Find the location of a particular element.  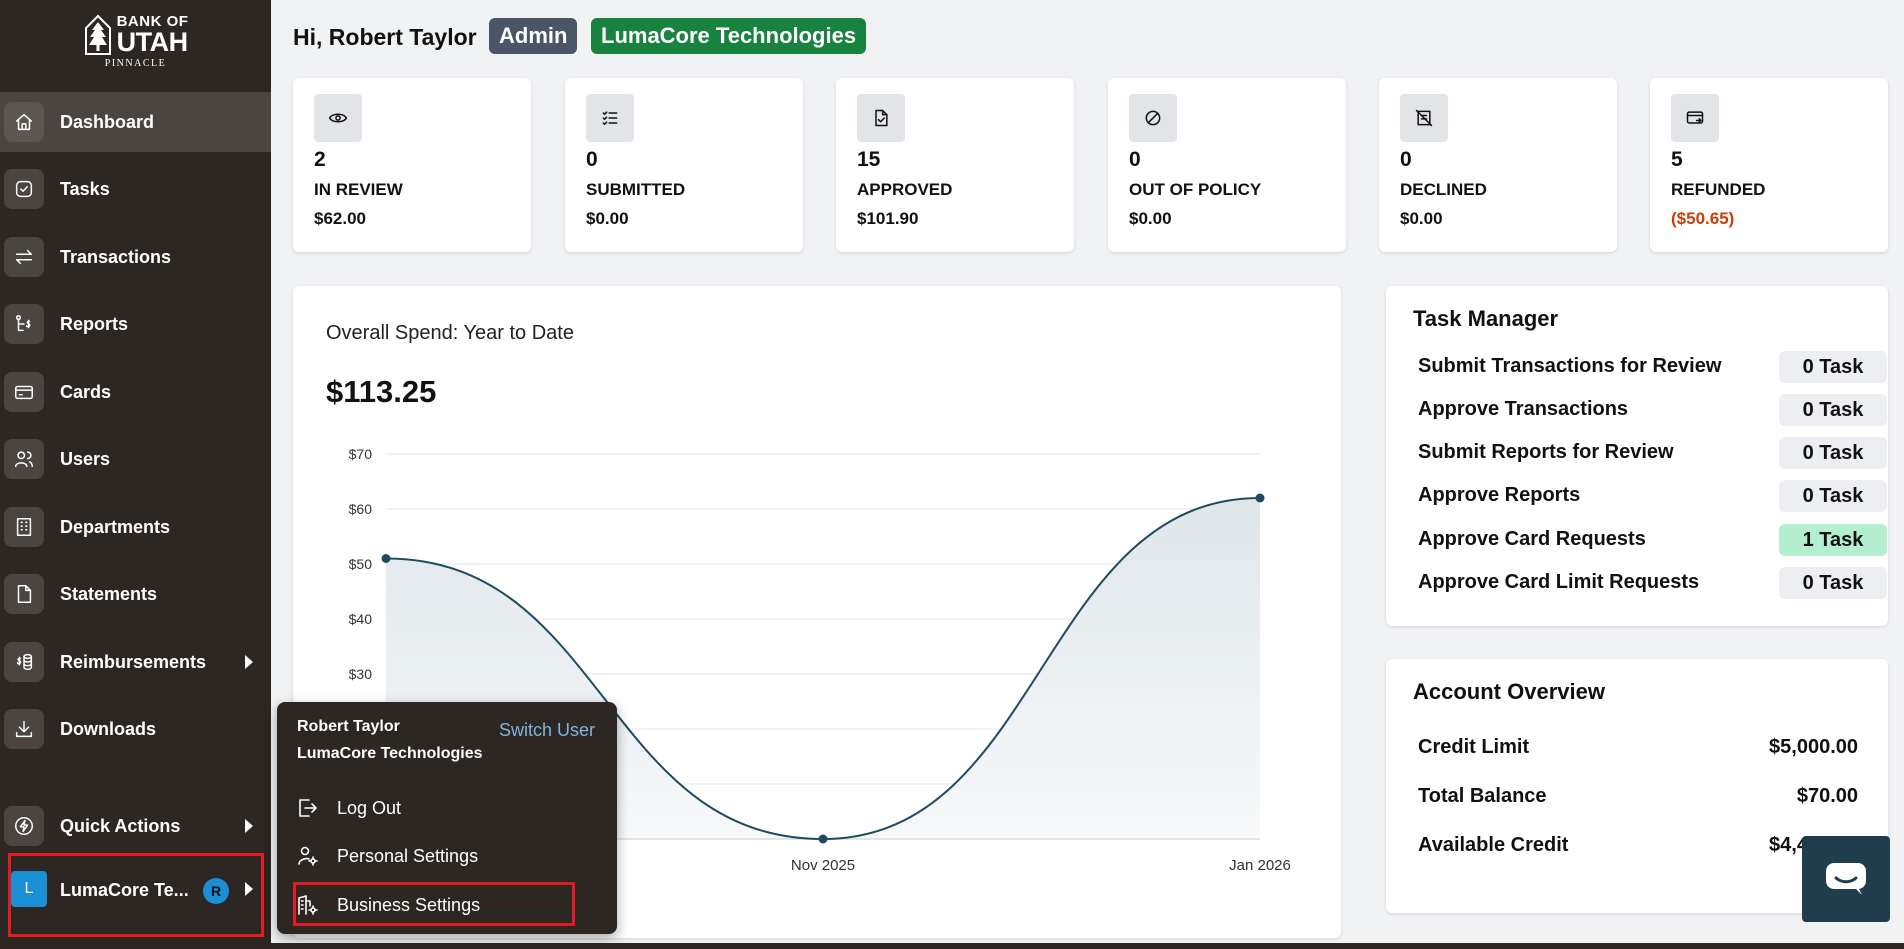

dollar-coins-icon is located at coordinates (24, 662).